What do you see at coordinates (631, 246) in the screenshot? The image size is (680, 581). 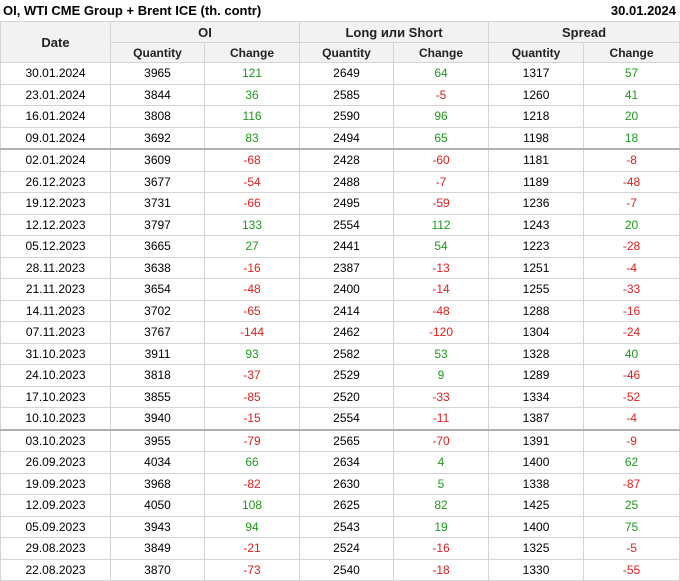 I see `spread-change-cell: -28` at bounding box center [631, 246].